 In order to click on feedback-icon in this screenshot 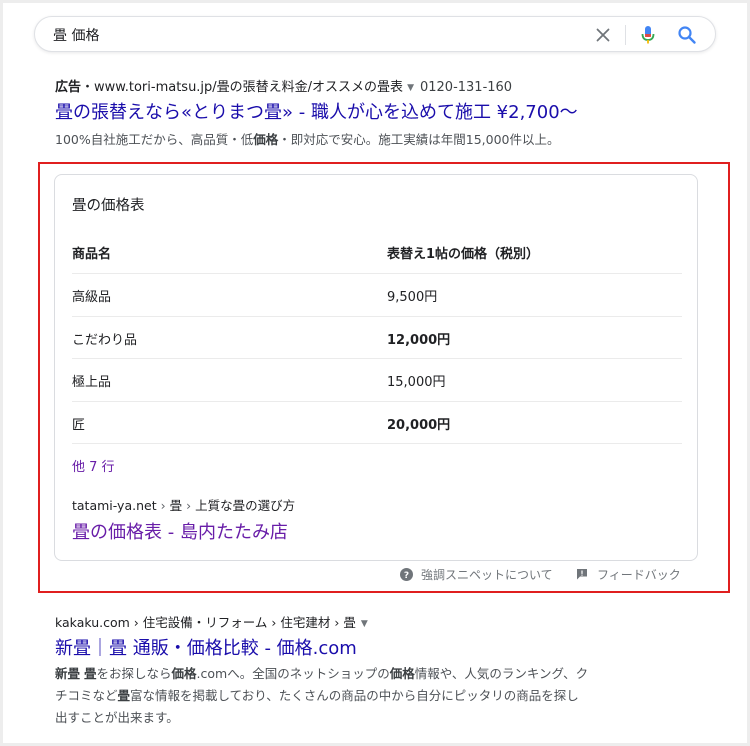, I will do `click(582, 574)`.